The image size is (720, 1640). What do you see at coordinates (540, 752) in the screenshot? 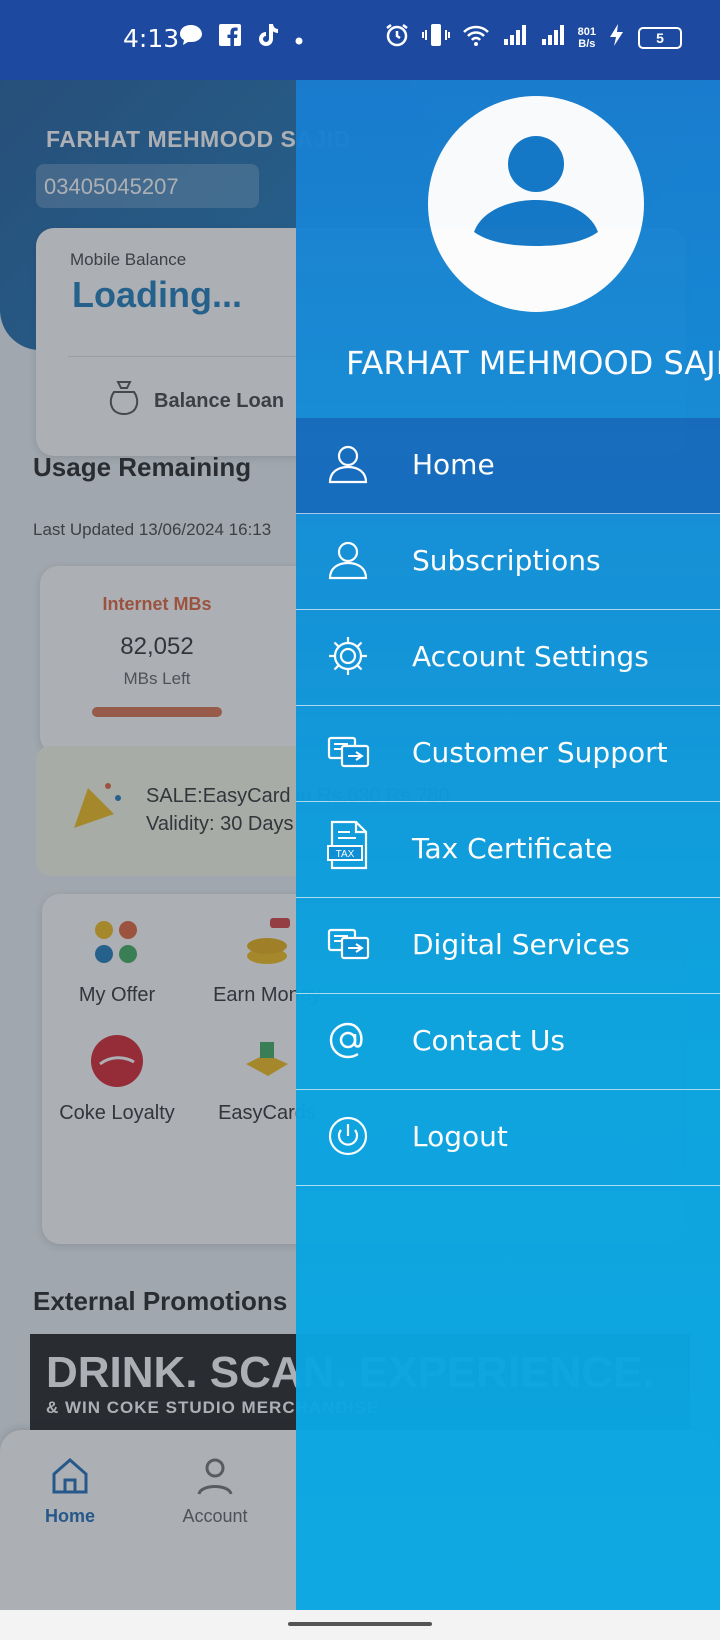
I see `menu-item-label: Customer Support` at bounding box center [540, 752].